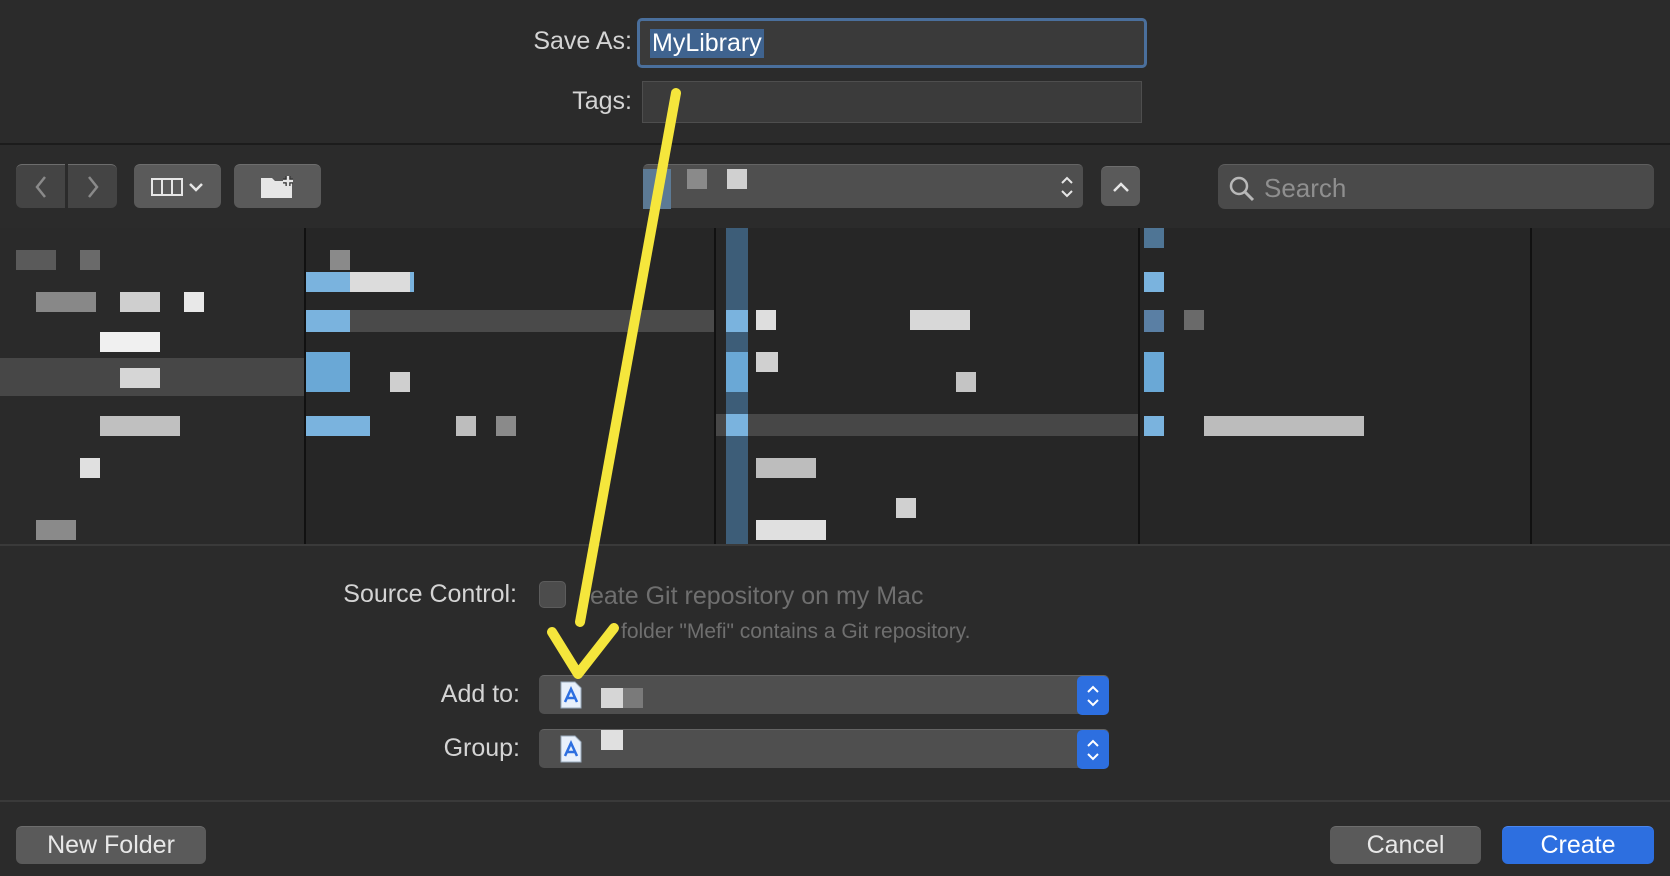 This screenshot has width=1670, height=876. Describe the element at coordinates (614, 383) in the screenshot. I see `annotation-arrow` at that location.